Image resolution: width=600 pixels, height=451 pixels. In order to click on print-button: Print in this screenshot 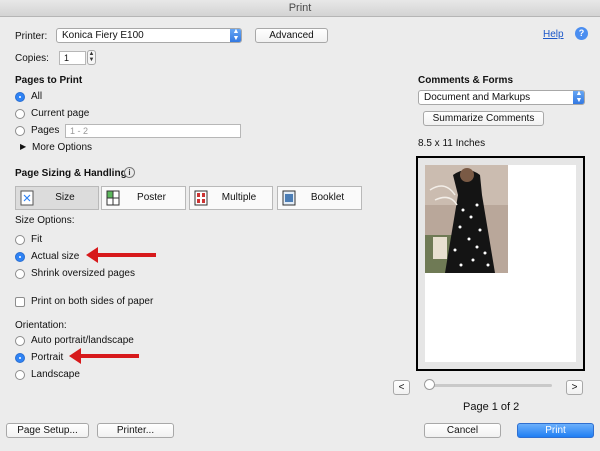, I will do `click(555, 430)`.